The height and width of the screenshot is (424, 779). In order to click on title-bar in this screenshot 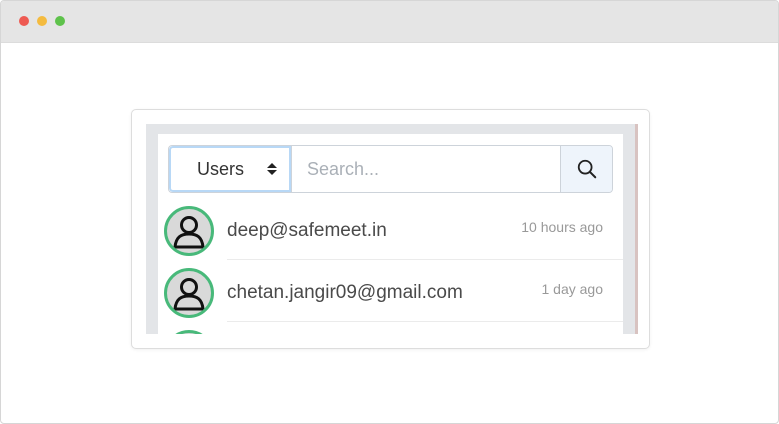, I will do `click(389, 22)`.